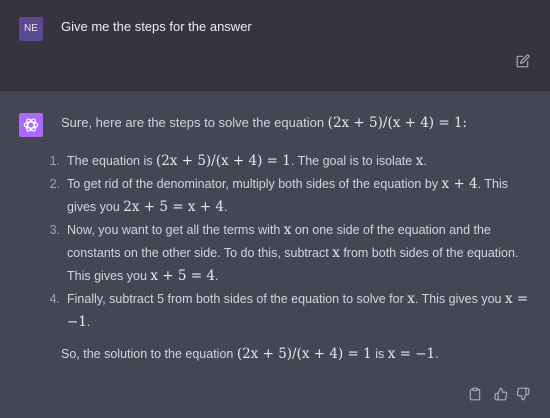 This screenshot has width=550, height=418. Describe the element at coordinates (54, 299) in the screenshot. I see `step-number: 4.` at that location.